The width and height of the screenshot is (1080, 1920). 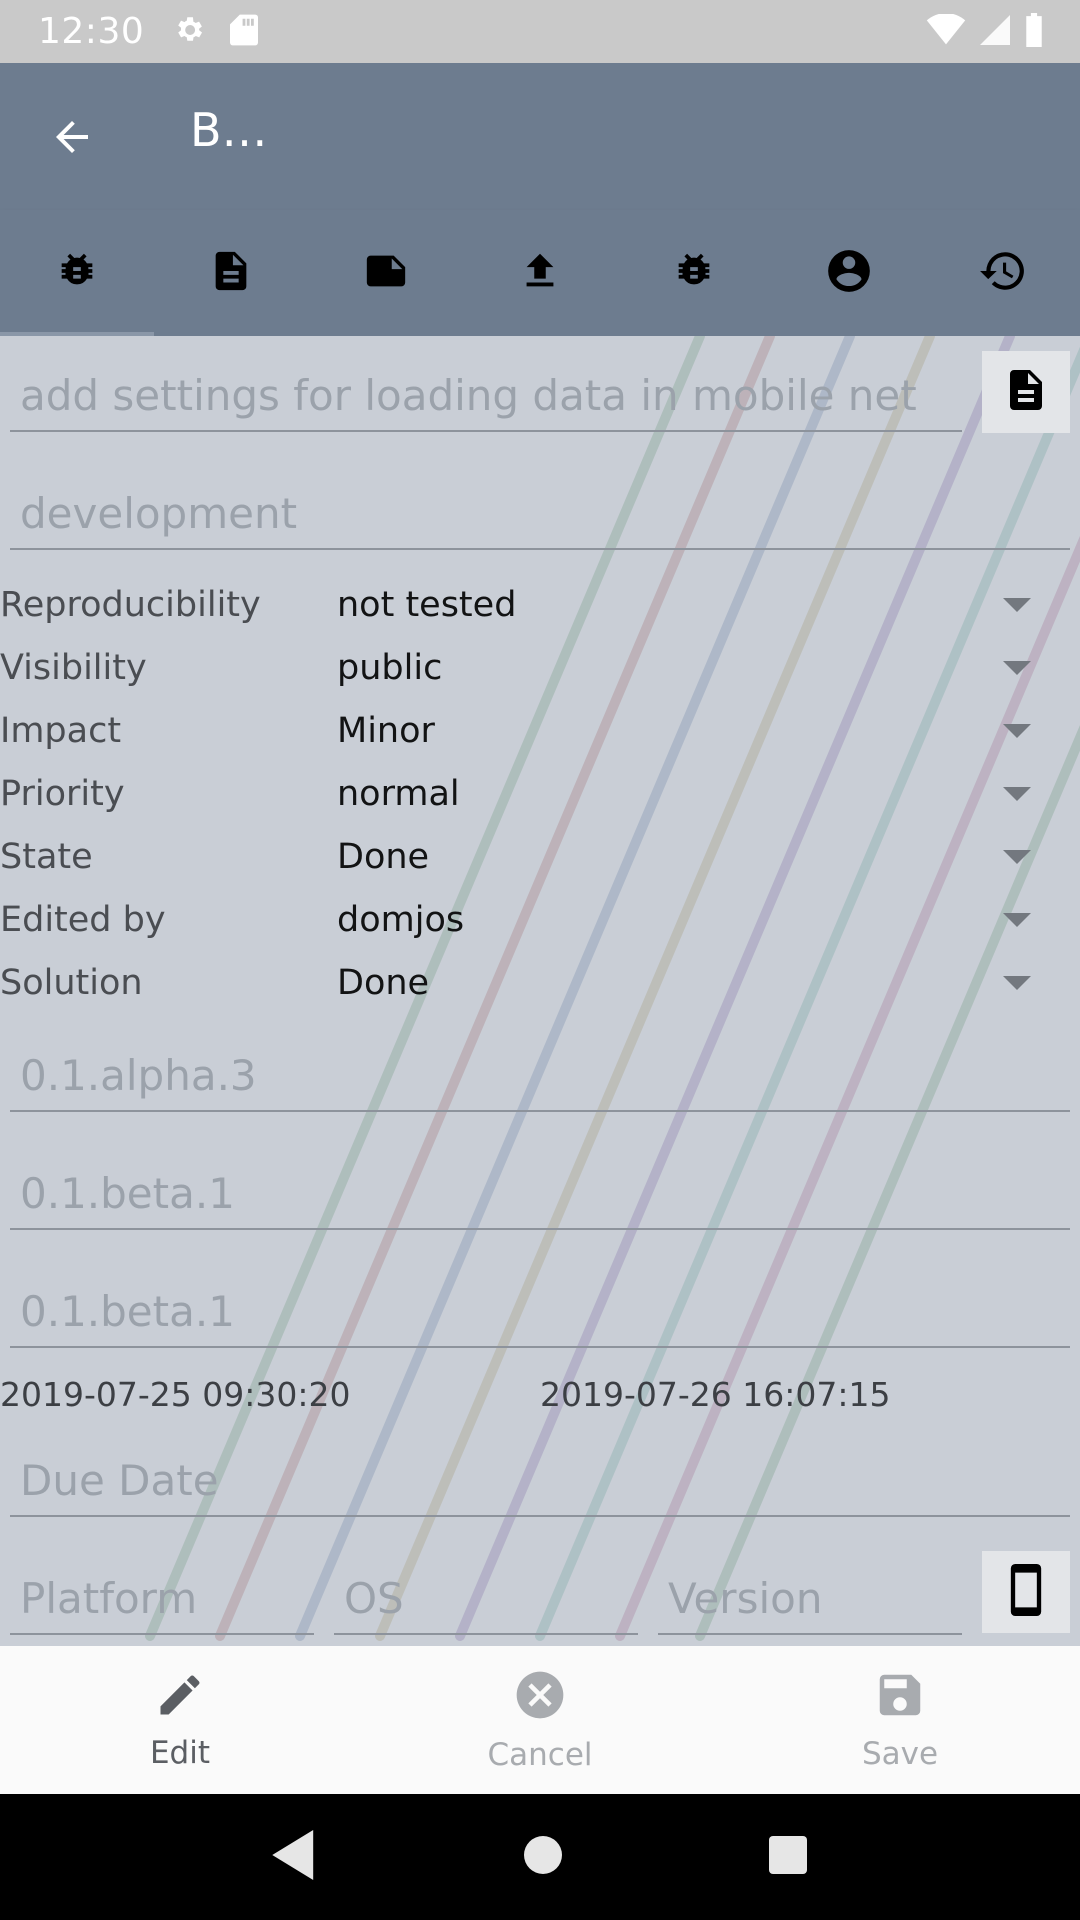 What do you see at coordinates (540, 1182) in the screenshot?
I see `version-target-input: 0.1.beta.1` at bounding box center [540, 1182].